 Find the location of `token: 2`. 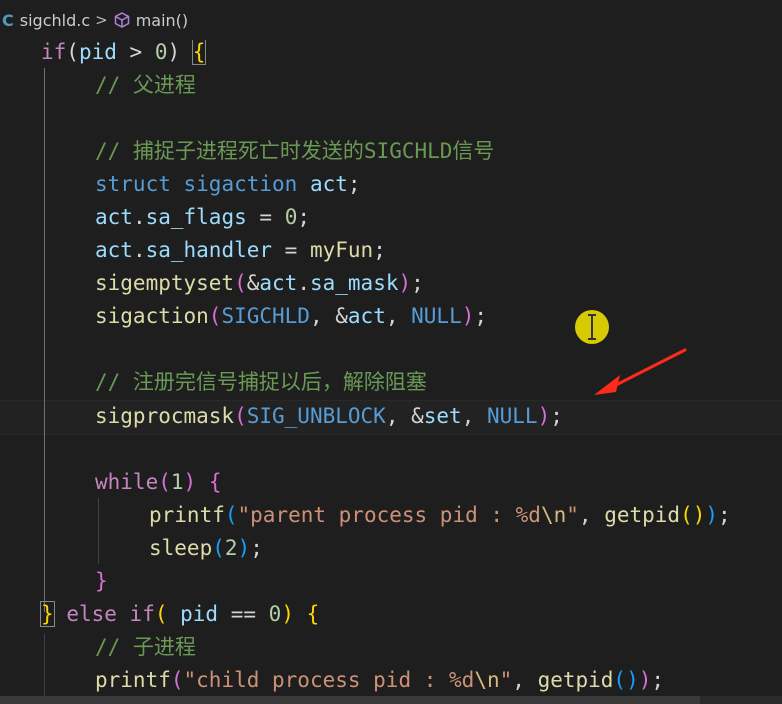

token: 2 is located at coordinates (231, 548).